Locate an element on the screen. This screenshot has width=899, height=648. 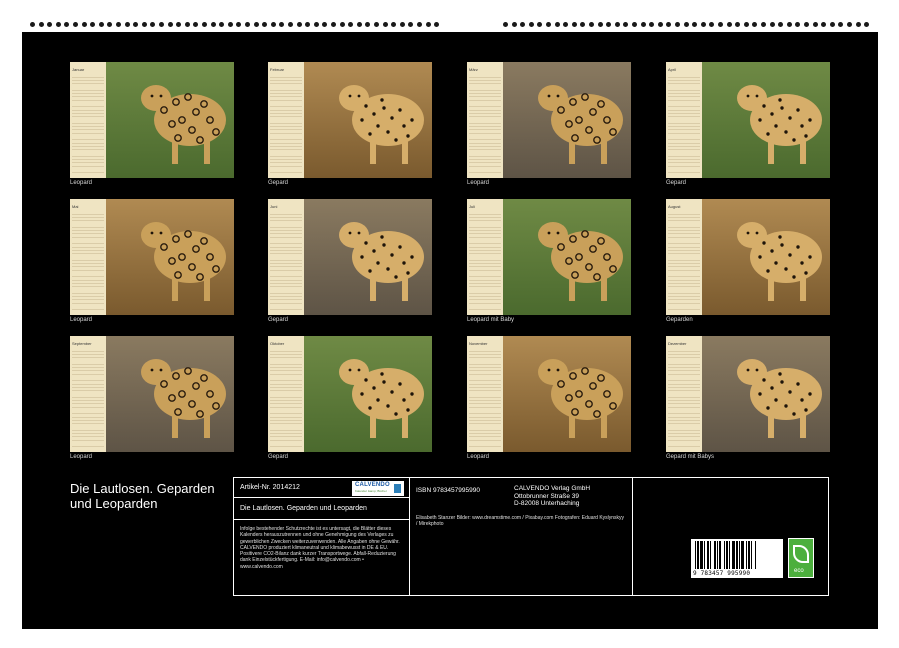
isbn: ISBN 9783457995990 is located at coordinates (448, 490).